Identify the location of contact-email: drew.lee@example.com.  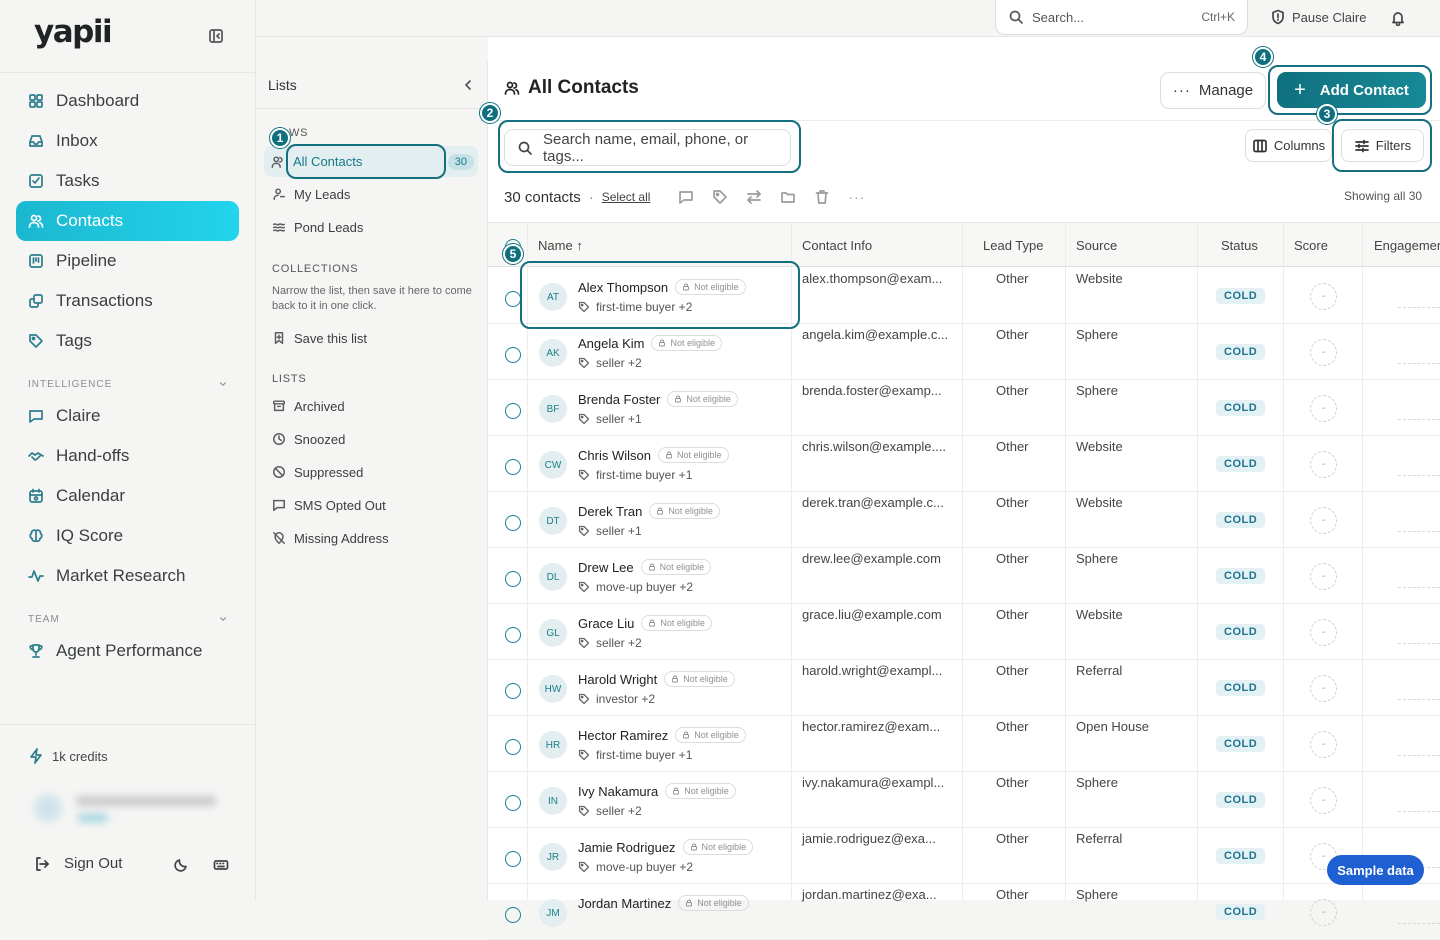
(871, 558).